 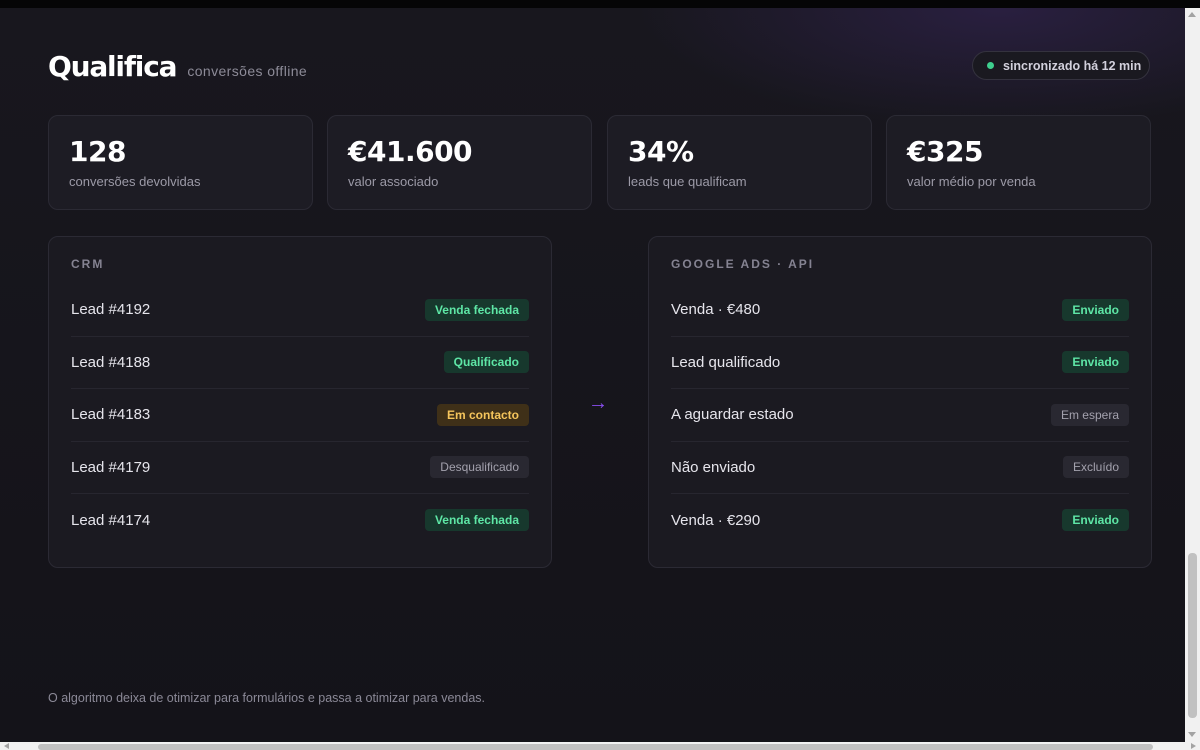 What do you see at coordinates (1192, 375) in the screenshot?
I see `vertical-scrollbar` at bounding box center [1192, 375].